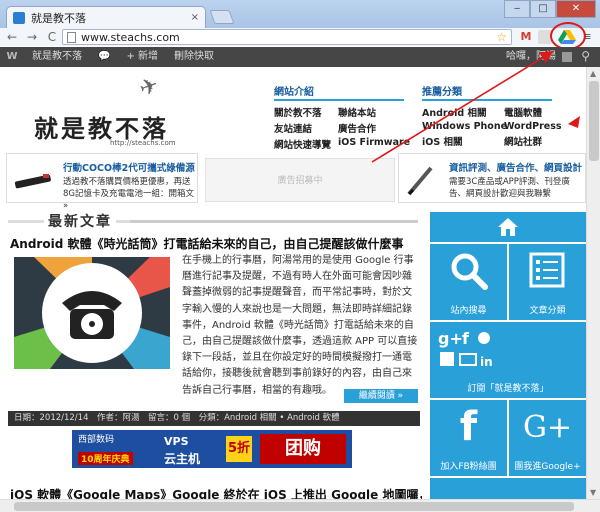 This screenshot has height=512, width=600. Describe the element at coordinates (129, 167) in the screenshot. I see `promo-left-title: 行動COCO棒2代可攜式綠備源` at that location.